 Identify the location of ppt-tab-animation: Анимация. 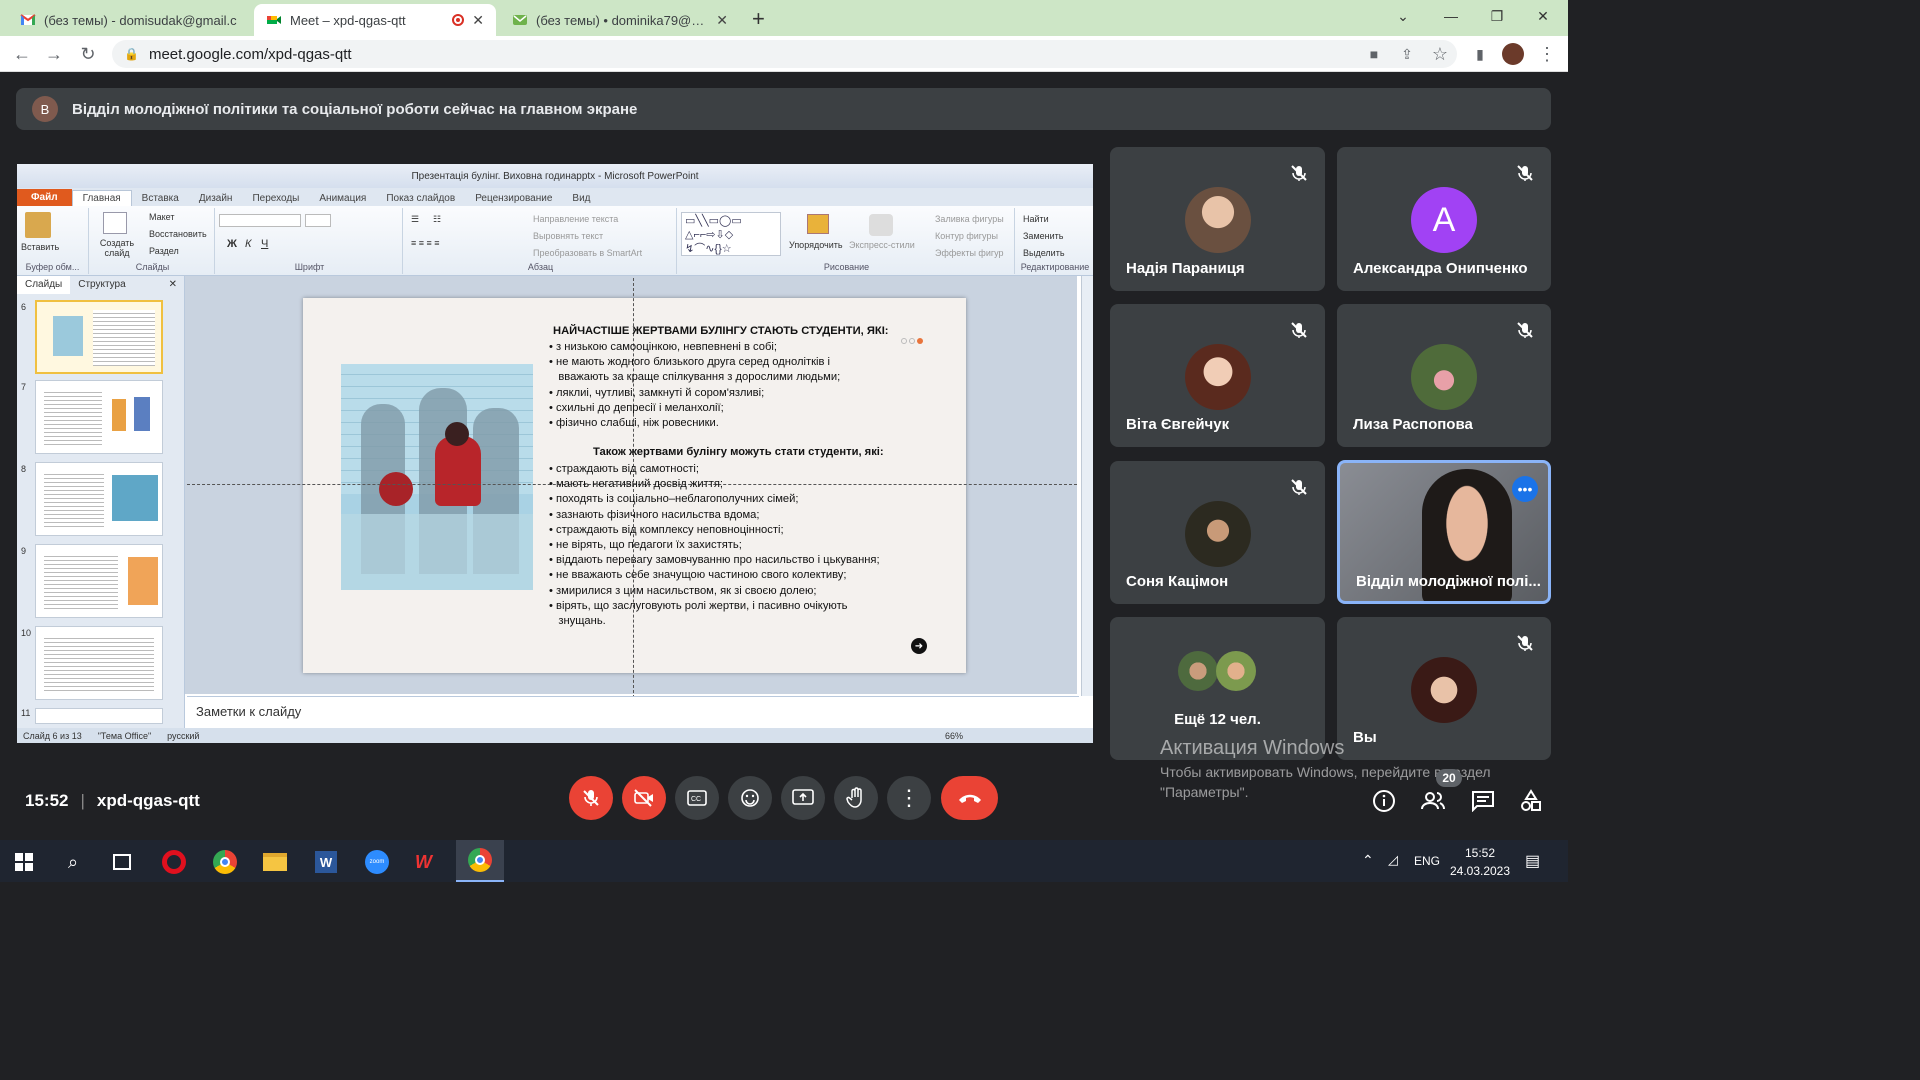
(342, 198).